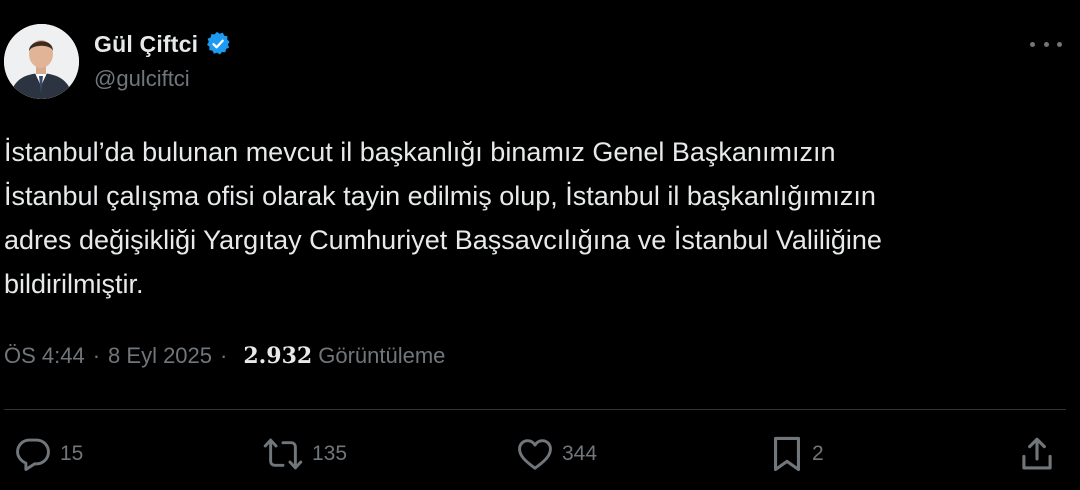 The image size is (1080, 490). I want to click on heart-icon, so click(535, 454).